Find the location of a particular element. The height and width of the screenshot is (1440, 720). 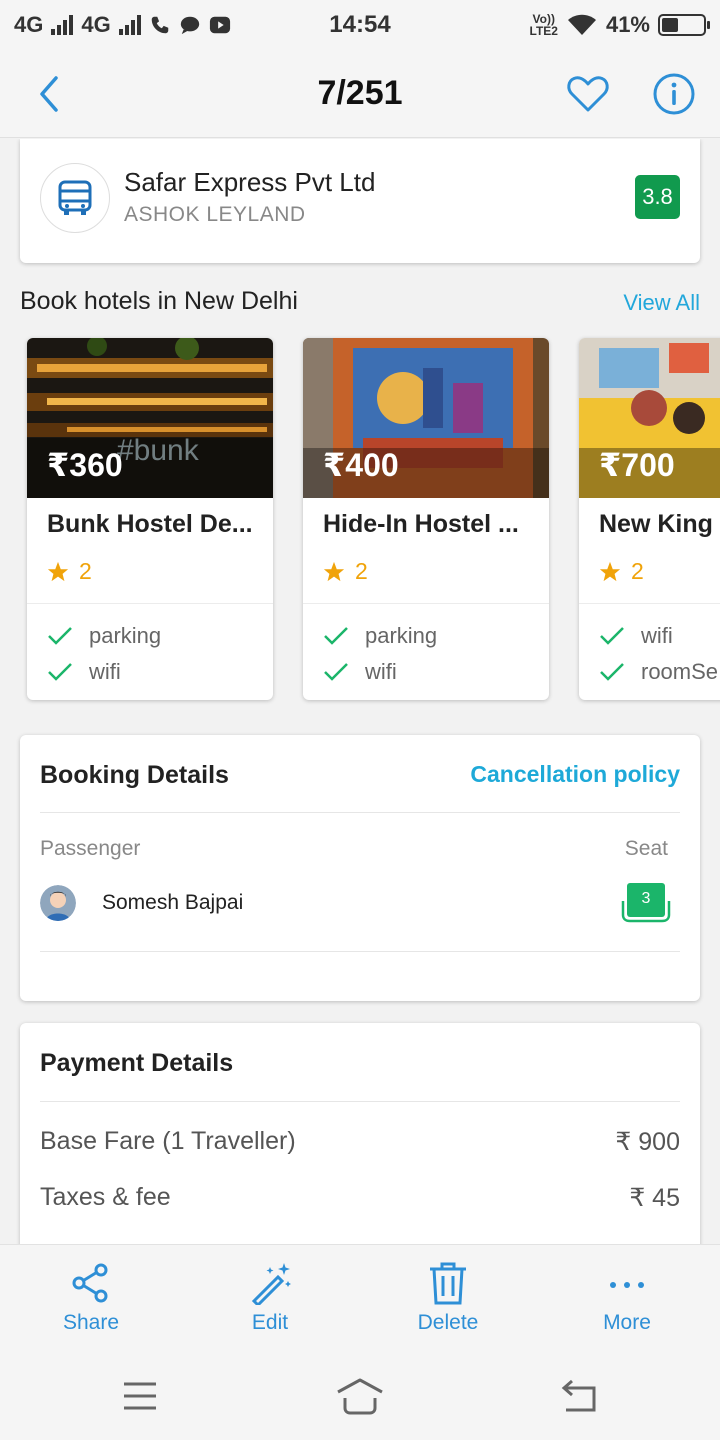

share-label: Share is located at coordinates (91, 1322).